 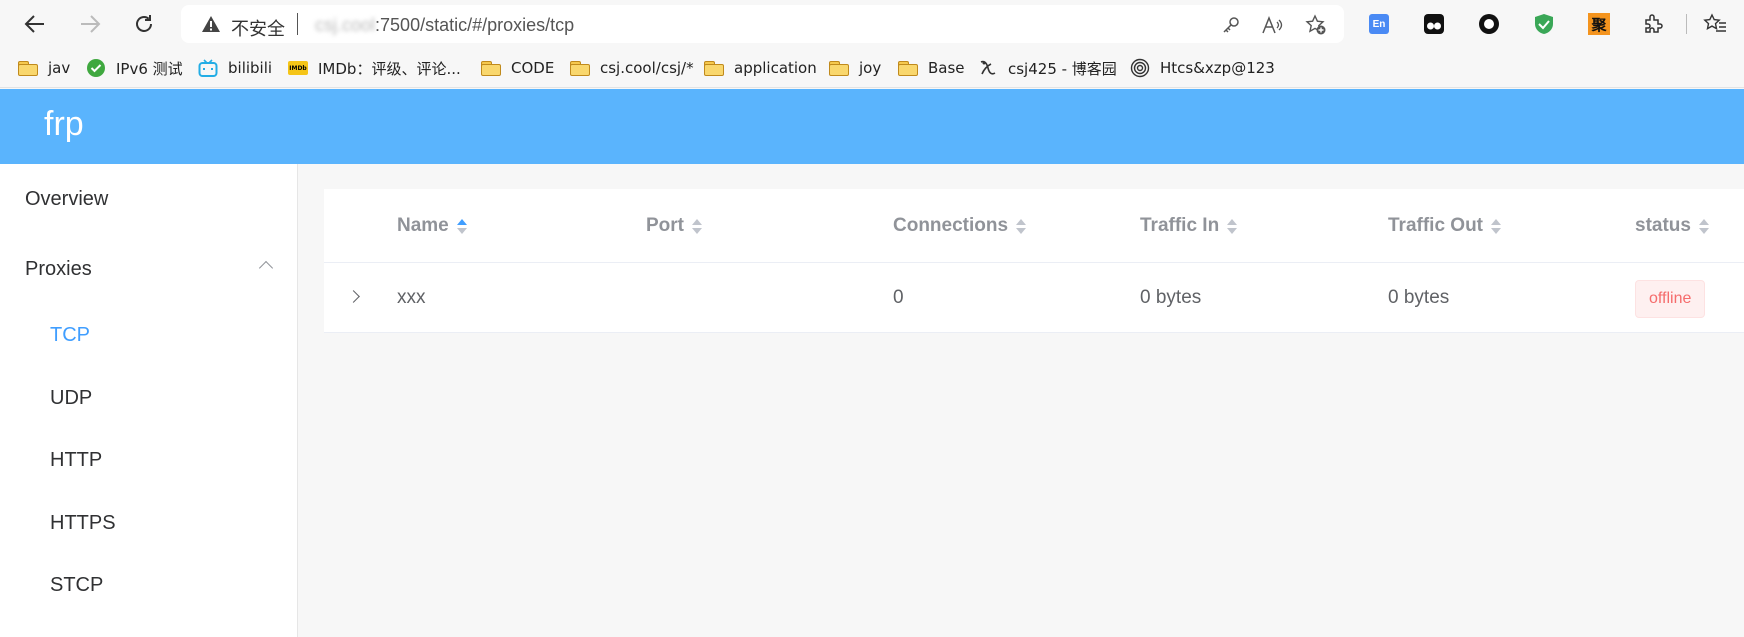 I want to click on sidebar: Overview Proxies TCP UDP HTTP HTTPS STCP, so click(x=149, y=400).